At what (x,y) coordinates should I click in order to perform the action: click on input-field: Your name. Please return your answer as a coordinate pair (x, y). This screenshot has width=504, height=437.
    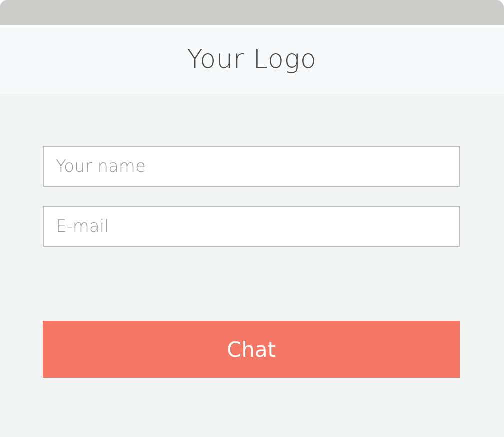
    Looking at the image, I should click on (251, 166).